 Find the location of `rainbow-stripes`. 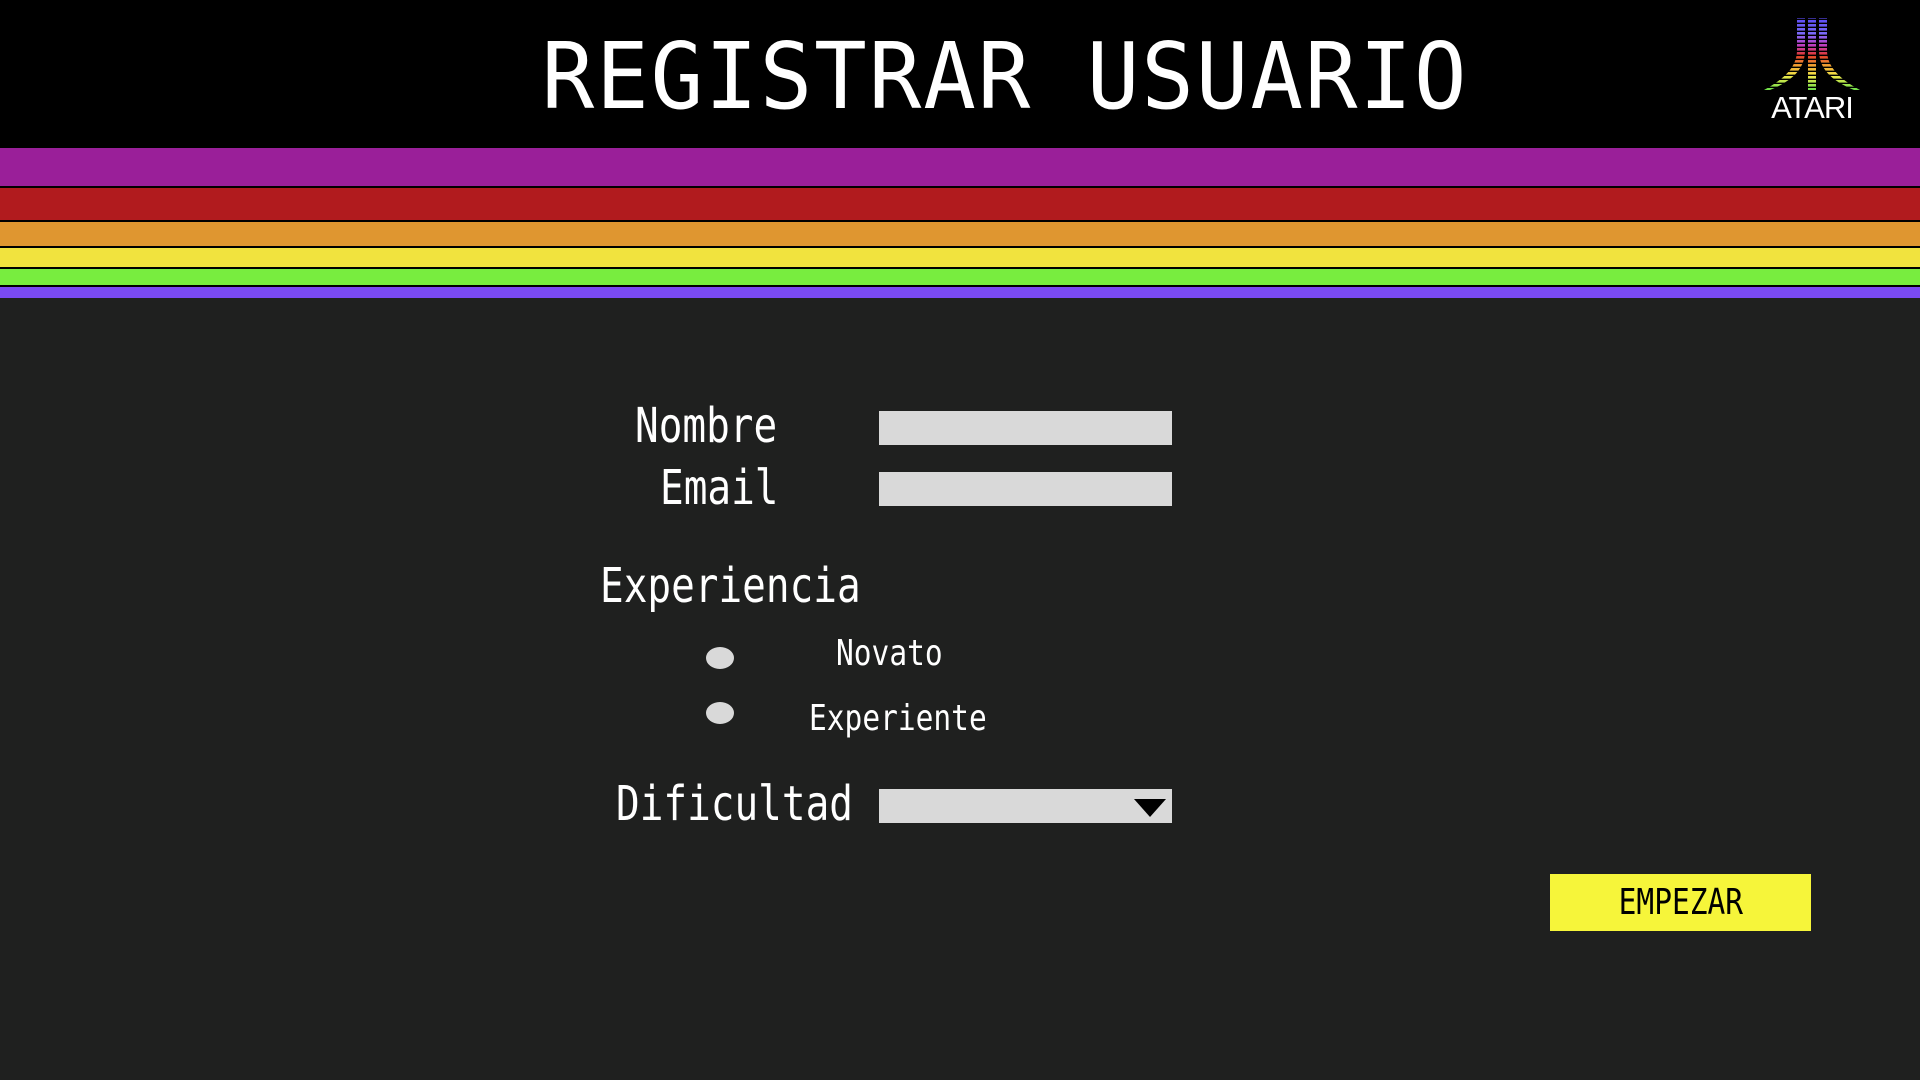

rainbow-stripes is located at coordinates (960, 223).